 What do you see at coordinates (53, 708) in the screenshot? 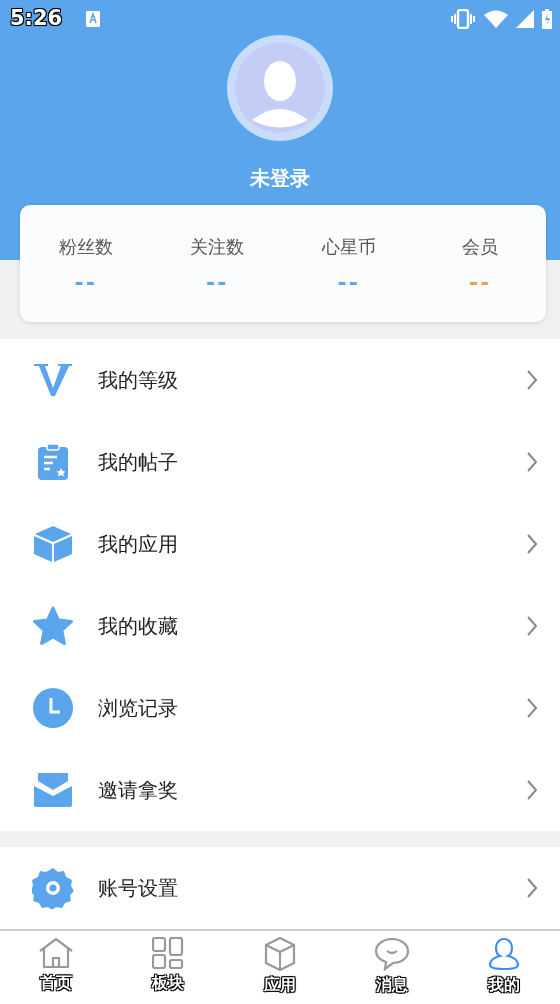
I see `clock-icon` at bounding box center [53, 708].